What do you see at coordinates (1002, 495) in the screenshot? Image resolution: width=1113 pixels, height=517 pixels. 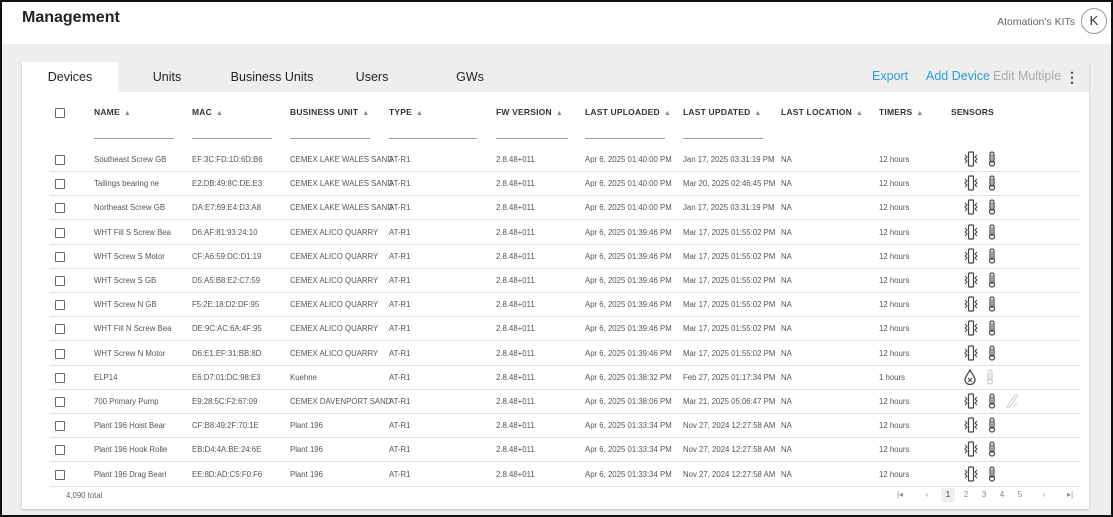 I see `page-4-button: 4` at bounding box center [1002, 495].